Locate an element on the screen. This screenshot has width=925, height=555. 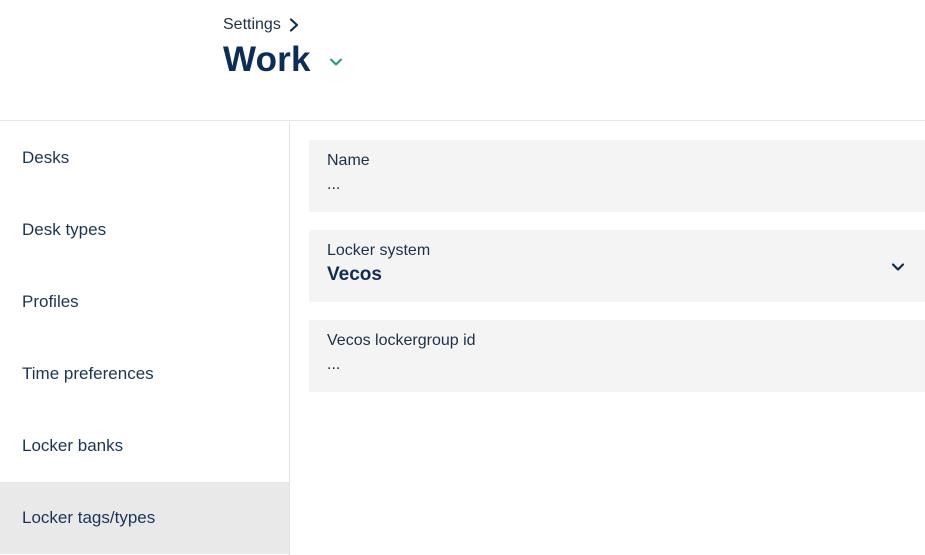
sidebar-item-locker-banks: Locker banks is located at coordinates (144, 446).